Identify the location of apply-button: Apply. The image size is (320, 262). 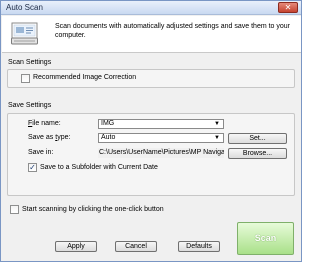
(76, 246).